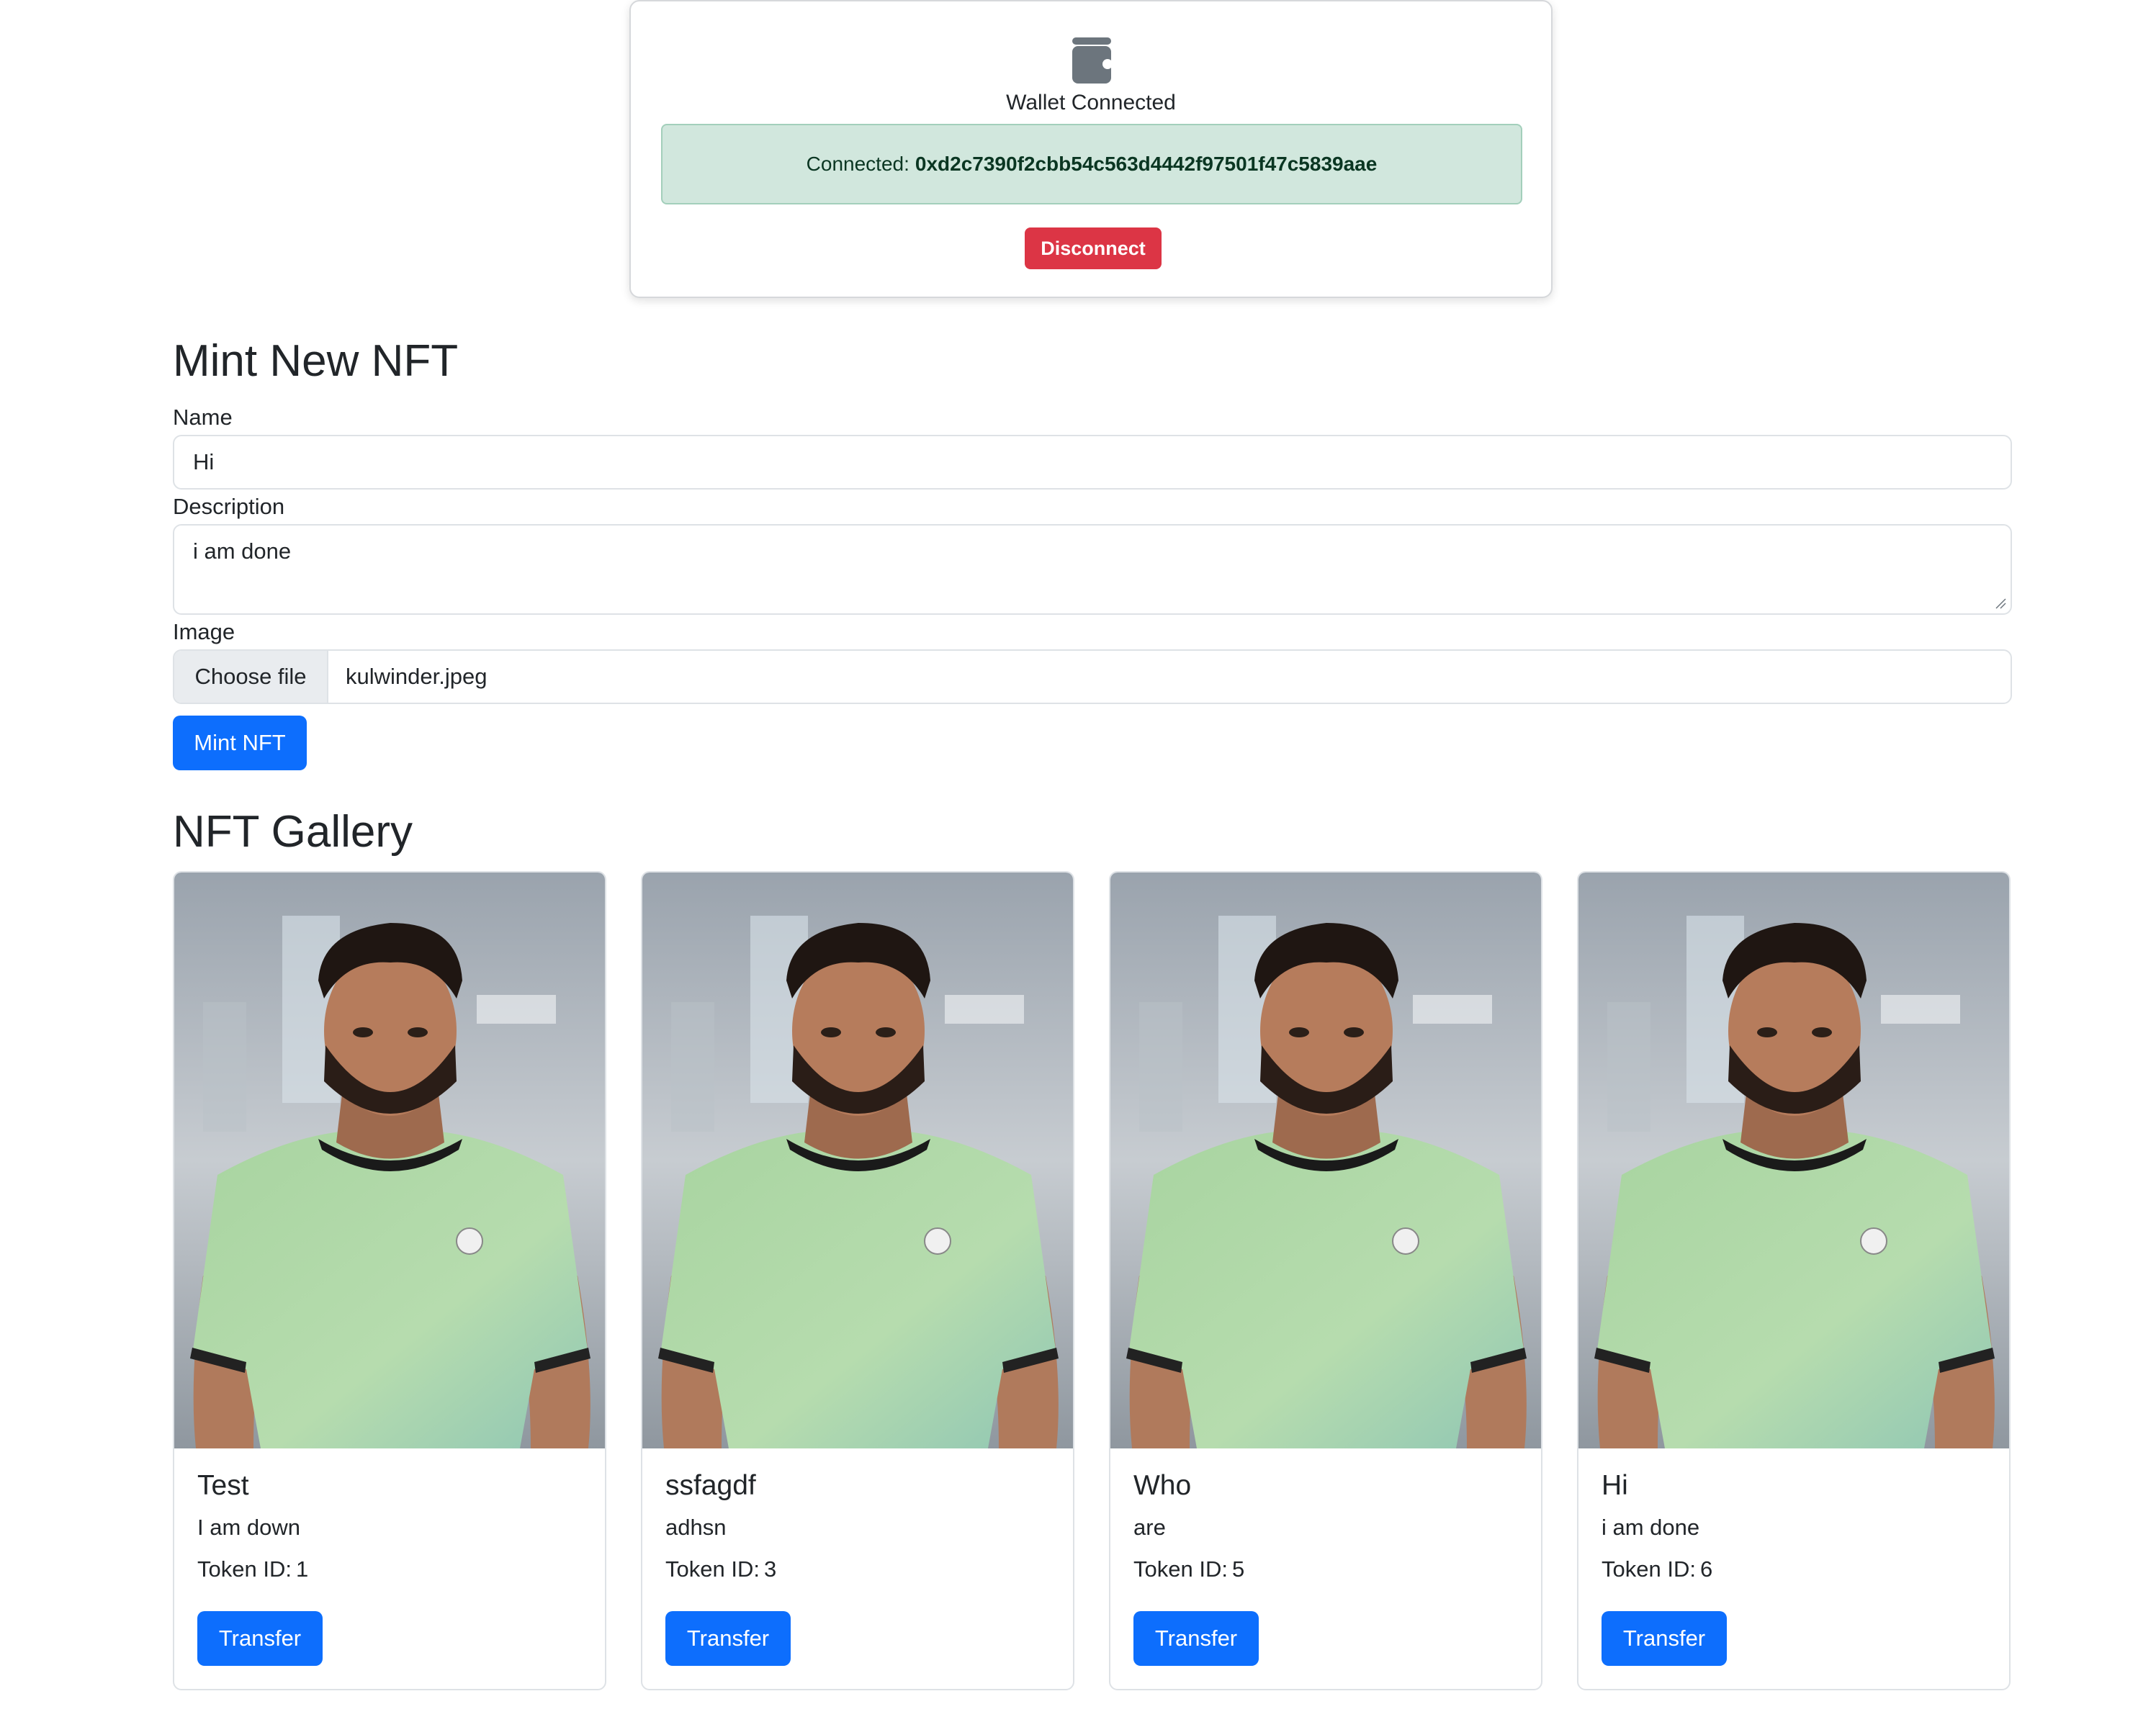 This screenshot has width=2156, height=1722. Describe the element at coordinates (857, 164) in the screenshot. I see `connected-label: Connected:` at that location.